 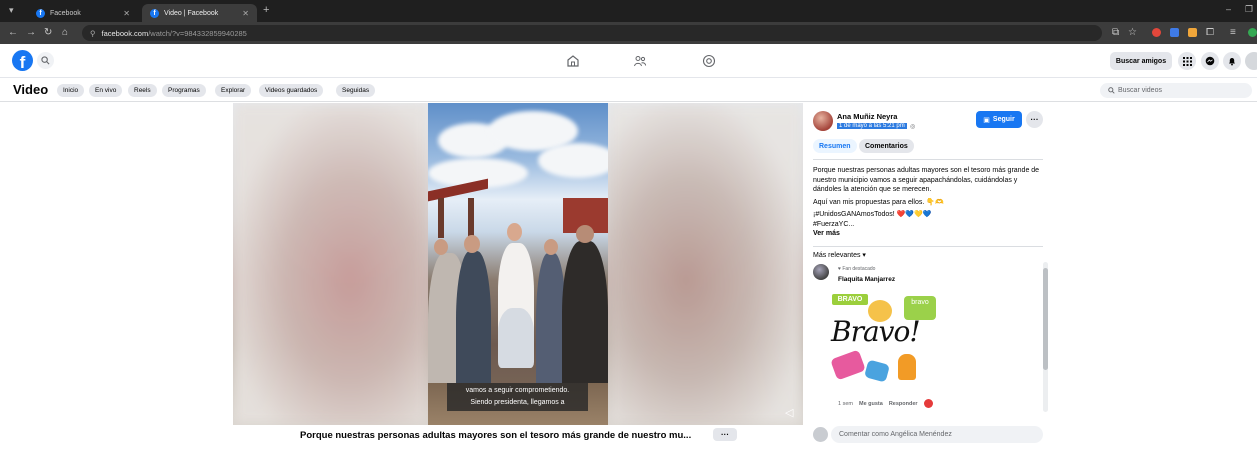 I want to click on notifications-bell-icon, so click(x=1232, y=61).